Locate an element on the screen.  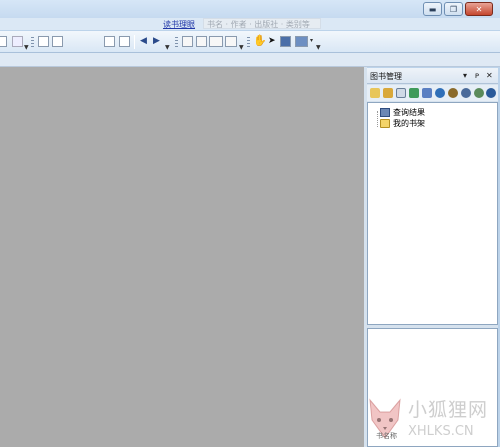
title-bar: ▬ ❐ ✕ is located at coordinates (250, 10).